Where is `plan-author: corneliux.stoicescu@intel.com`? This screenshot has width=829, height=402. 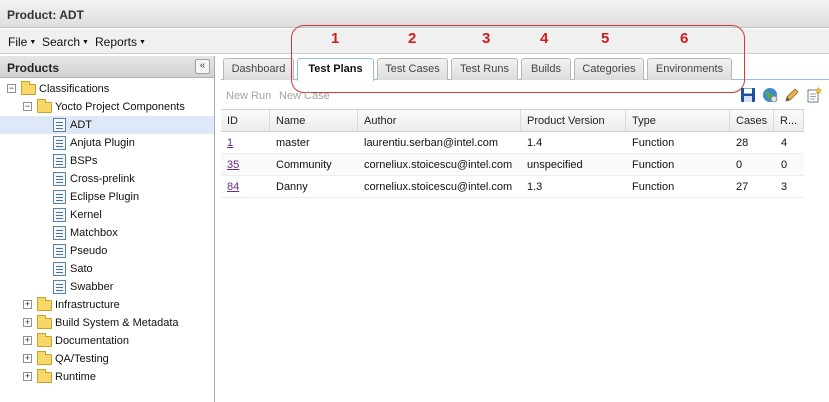 plan-author: corneliux.stoicescu@intel.com is located at coordinates (438, 165).